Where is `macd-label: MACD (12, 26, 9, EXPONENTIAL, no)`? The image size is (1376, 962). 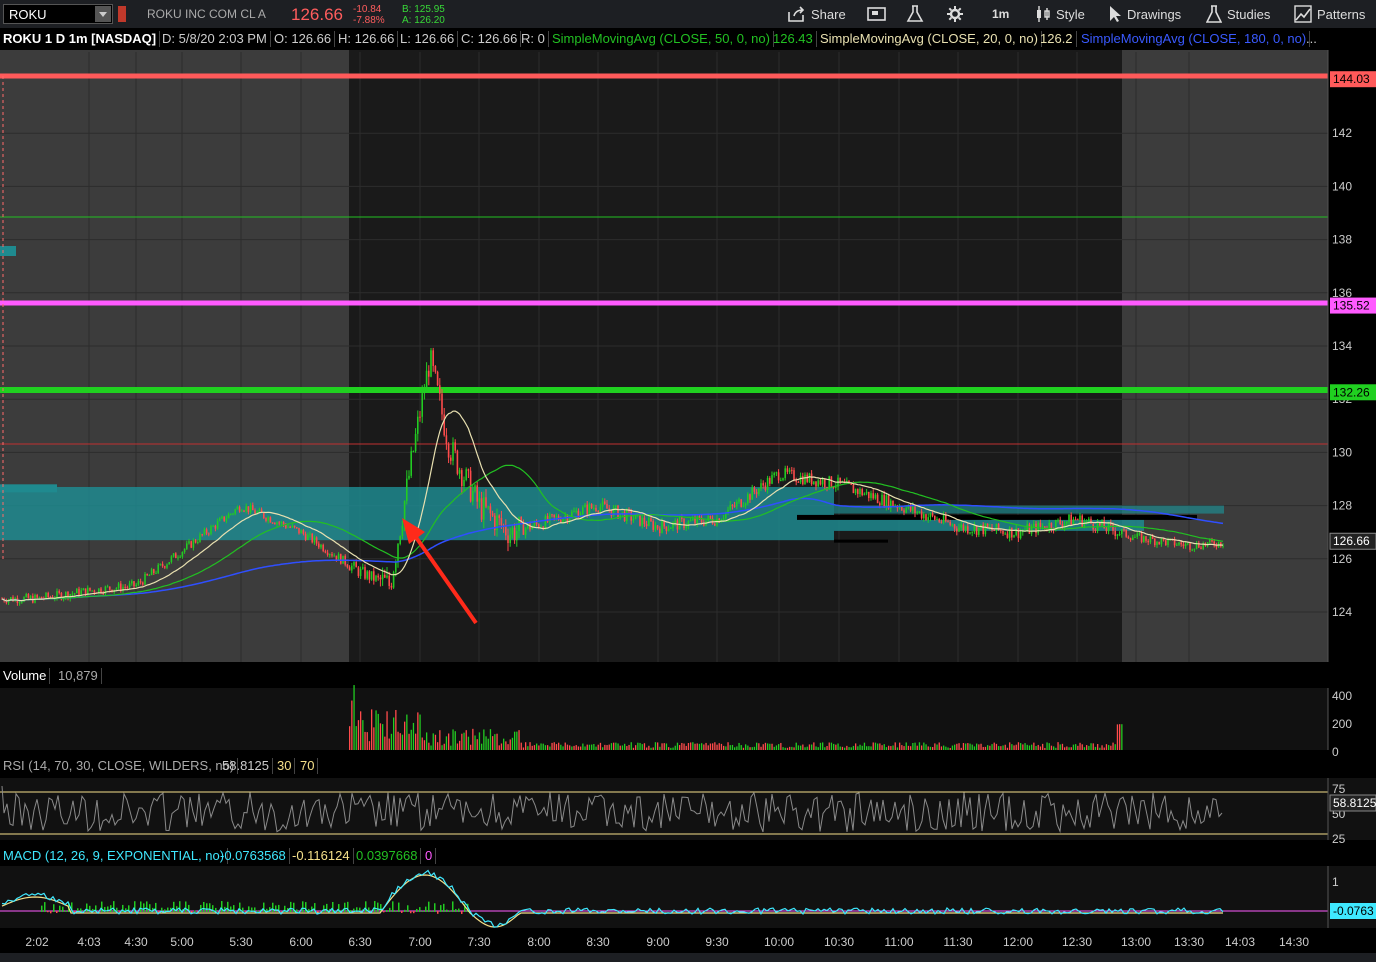
macd-label: MACD (12, 26, 9, EXPONENTIAL, no) is located at coordinates (114, 856).